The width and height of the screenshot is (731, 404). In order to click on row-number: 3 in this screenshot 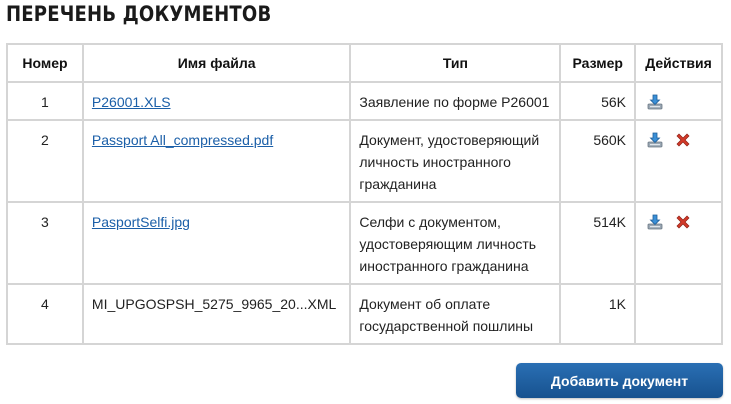, I will do `click(46, 244)`.